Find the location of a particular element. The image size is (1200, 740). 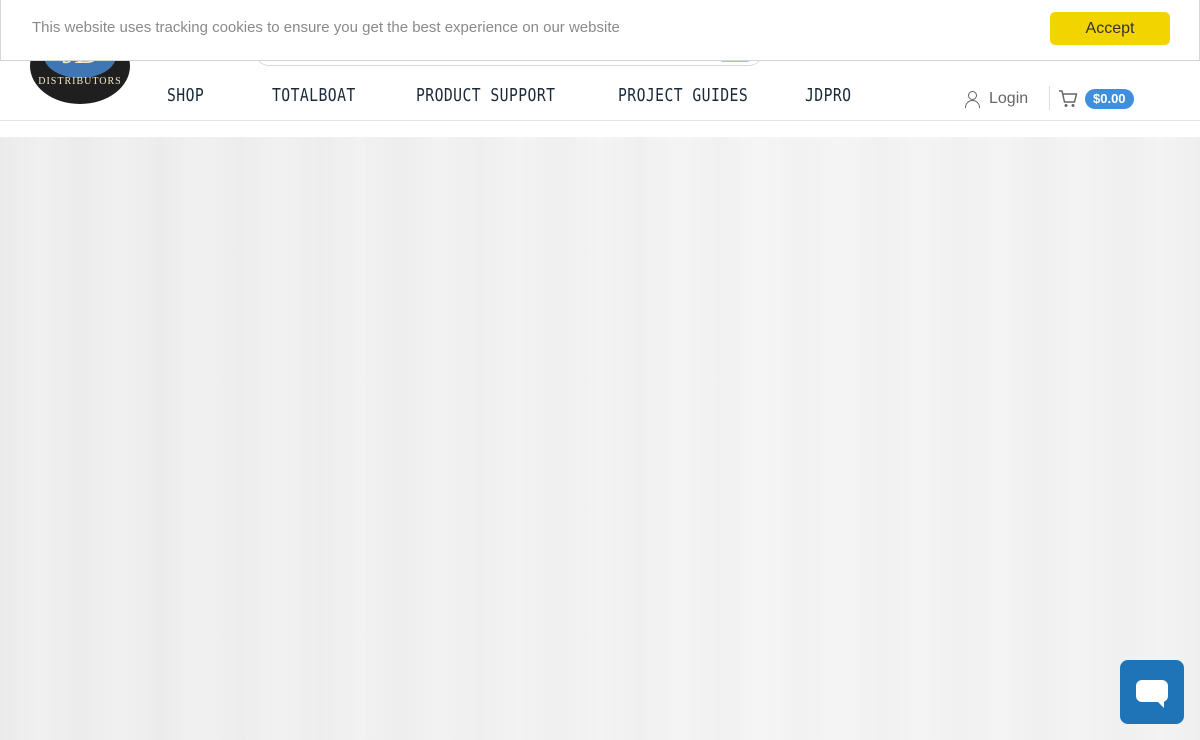

user-icon is located at coordinates (972, 99).